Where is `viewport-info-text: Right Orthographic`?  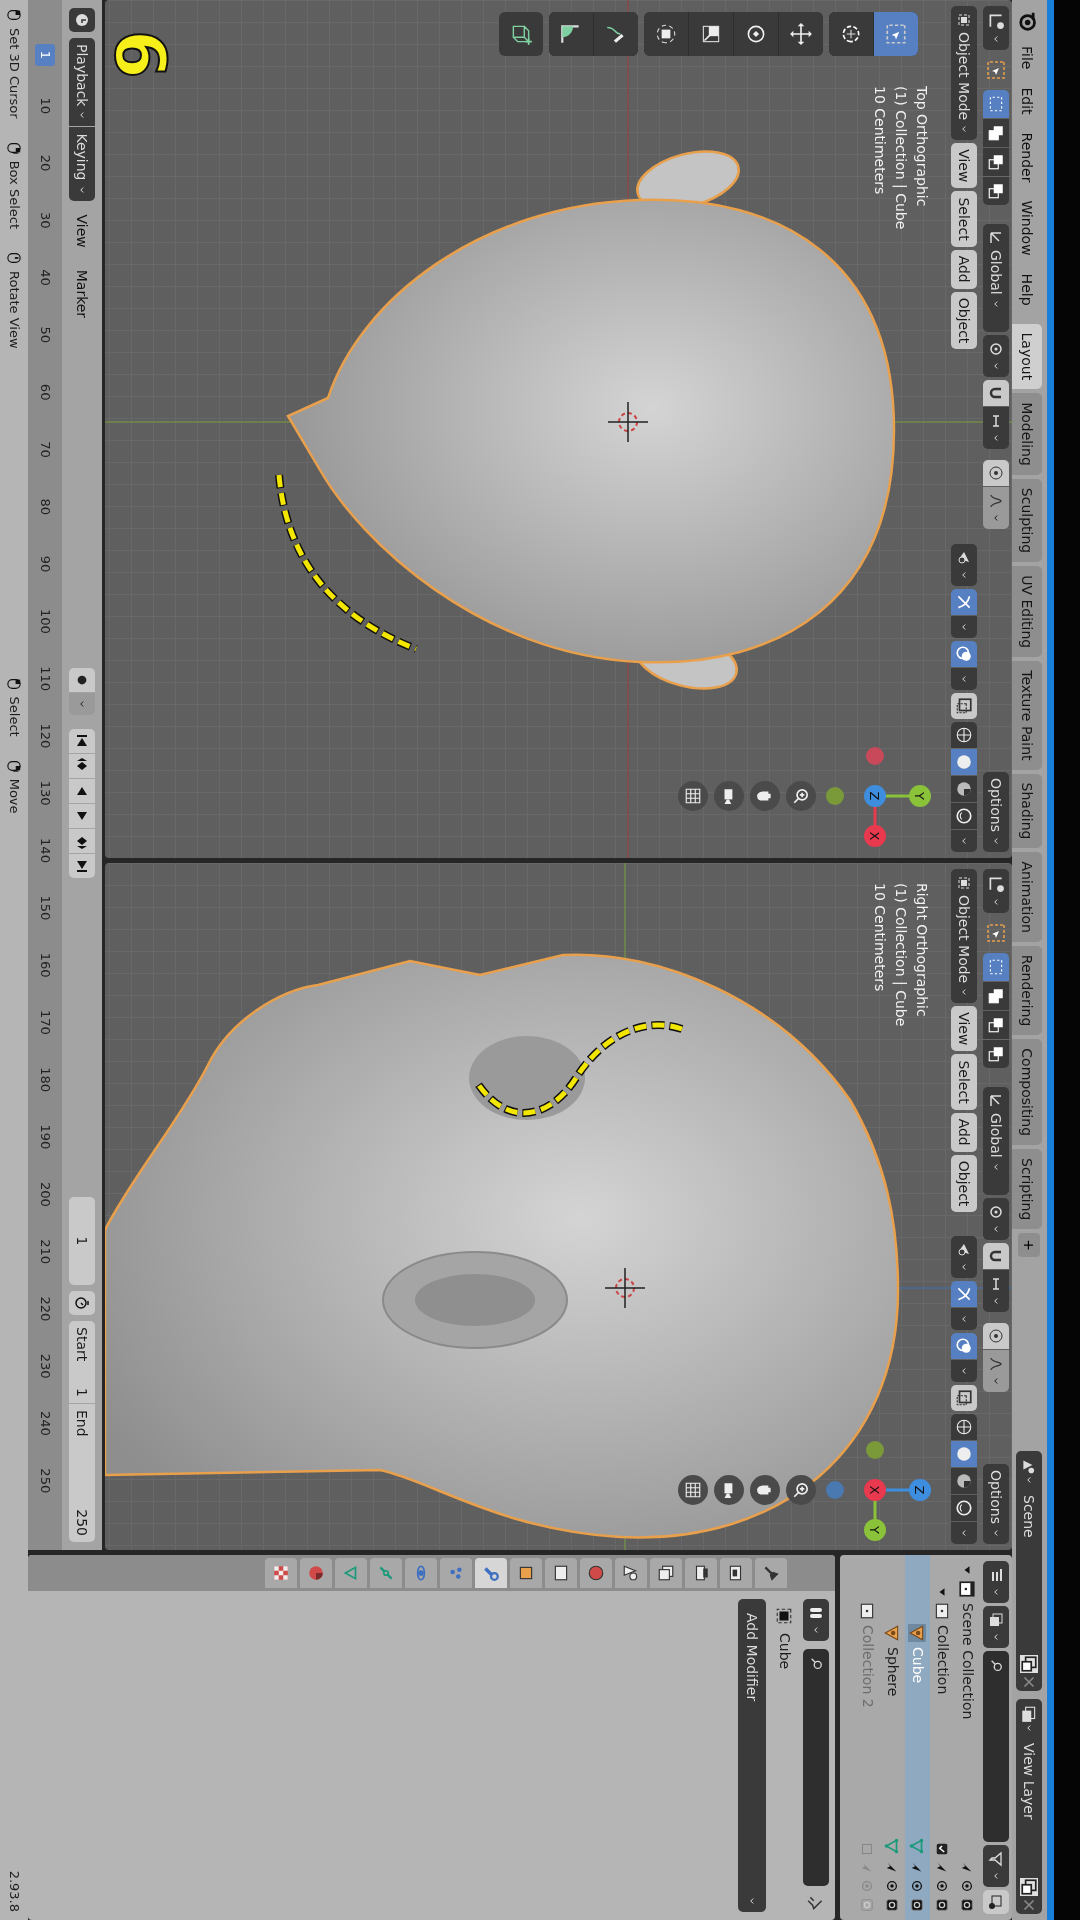
viewport-info-text: Right Orthographic is located at coordinates (922, 951).